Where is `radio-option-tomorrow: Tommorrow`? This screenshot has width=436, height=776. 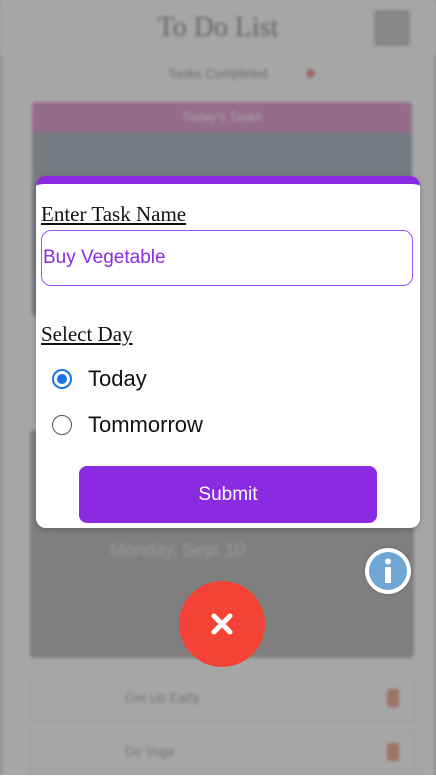 radio-option-tomorrow: Tommorrow is located at coordinates (127, 425).